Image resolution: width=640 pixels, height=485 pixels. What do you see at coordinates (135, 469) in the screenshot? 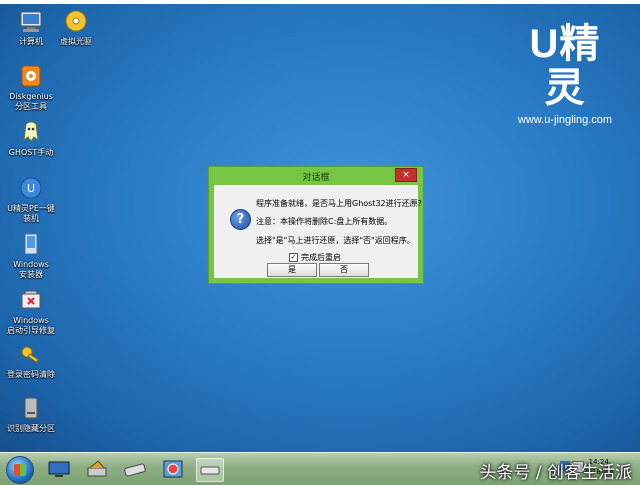
I see `taskbar-drive-icon` at bounding box center [135, 469].